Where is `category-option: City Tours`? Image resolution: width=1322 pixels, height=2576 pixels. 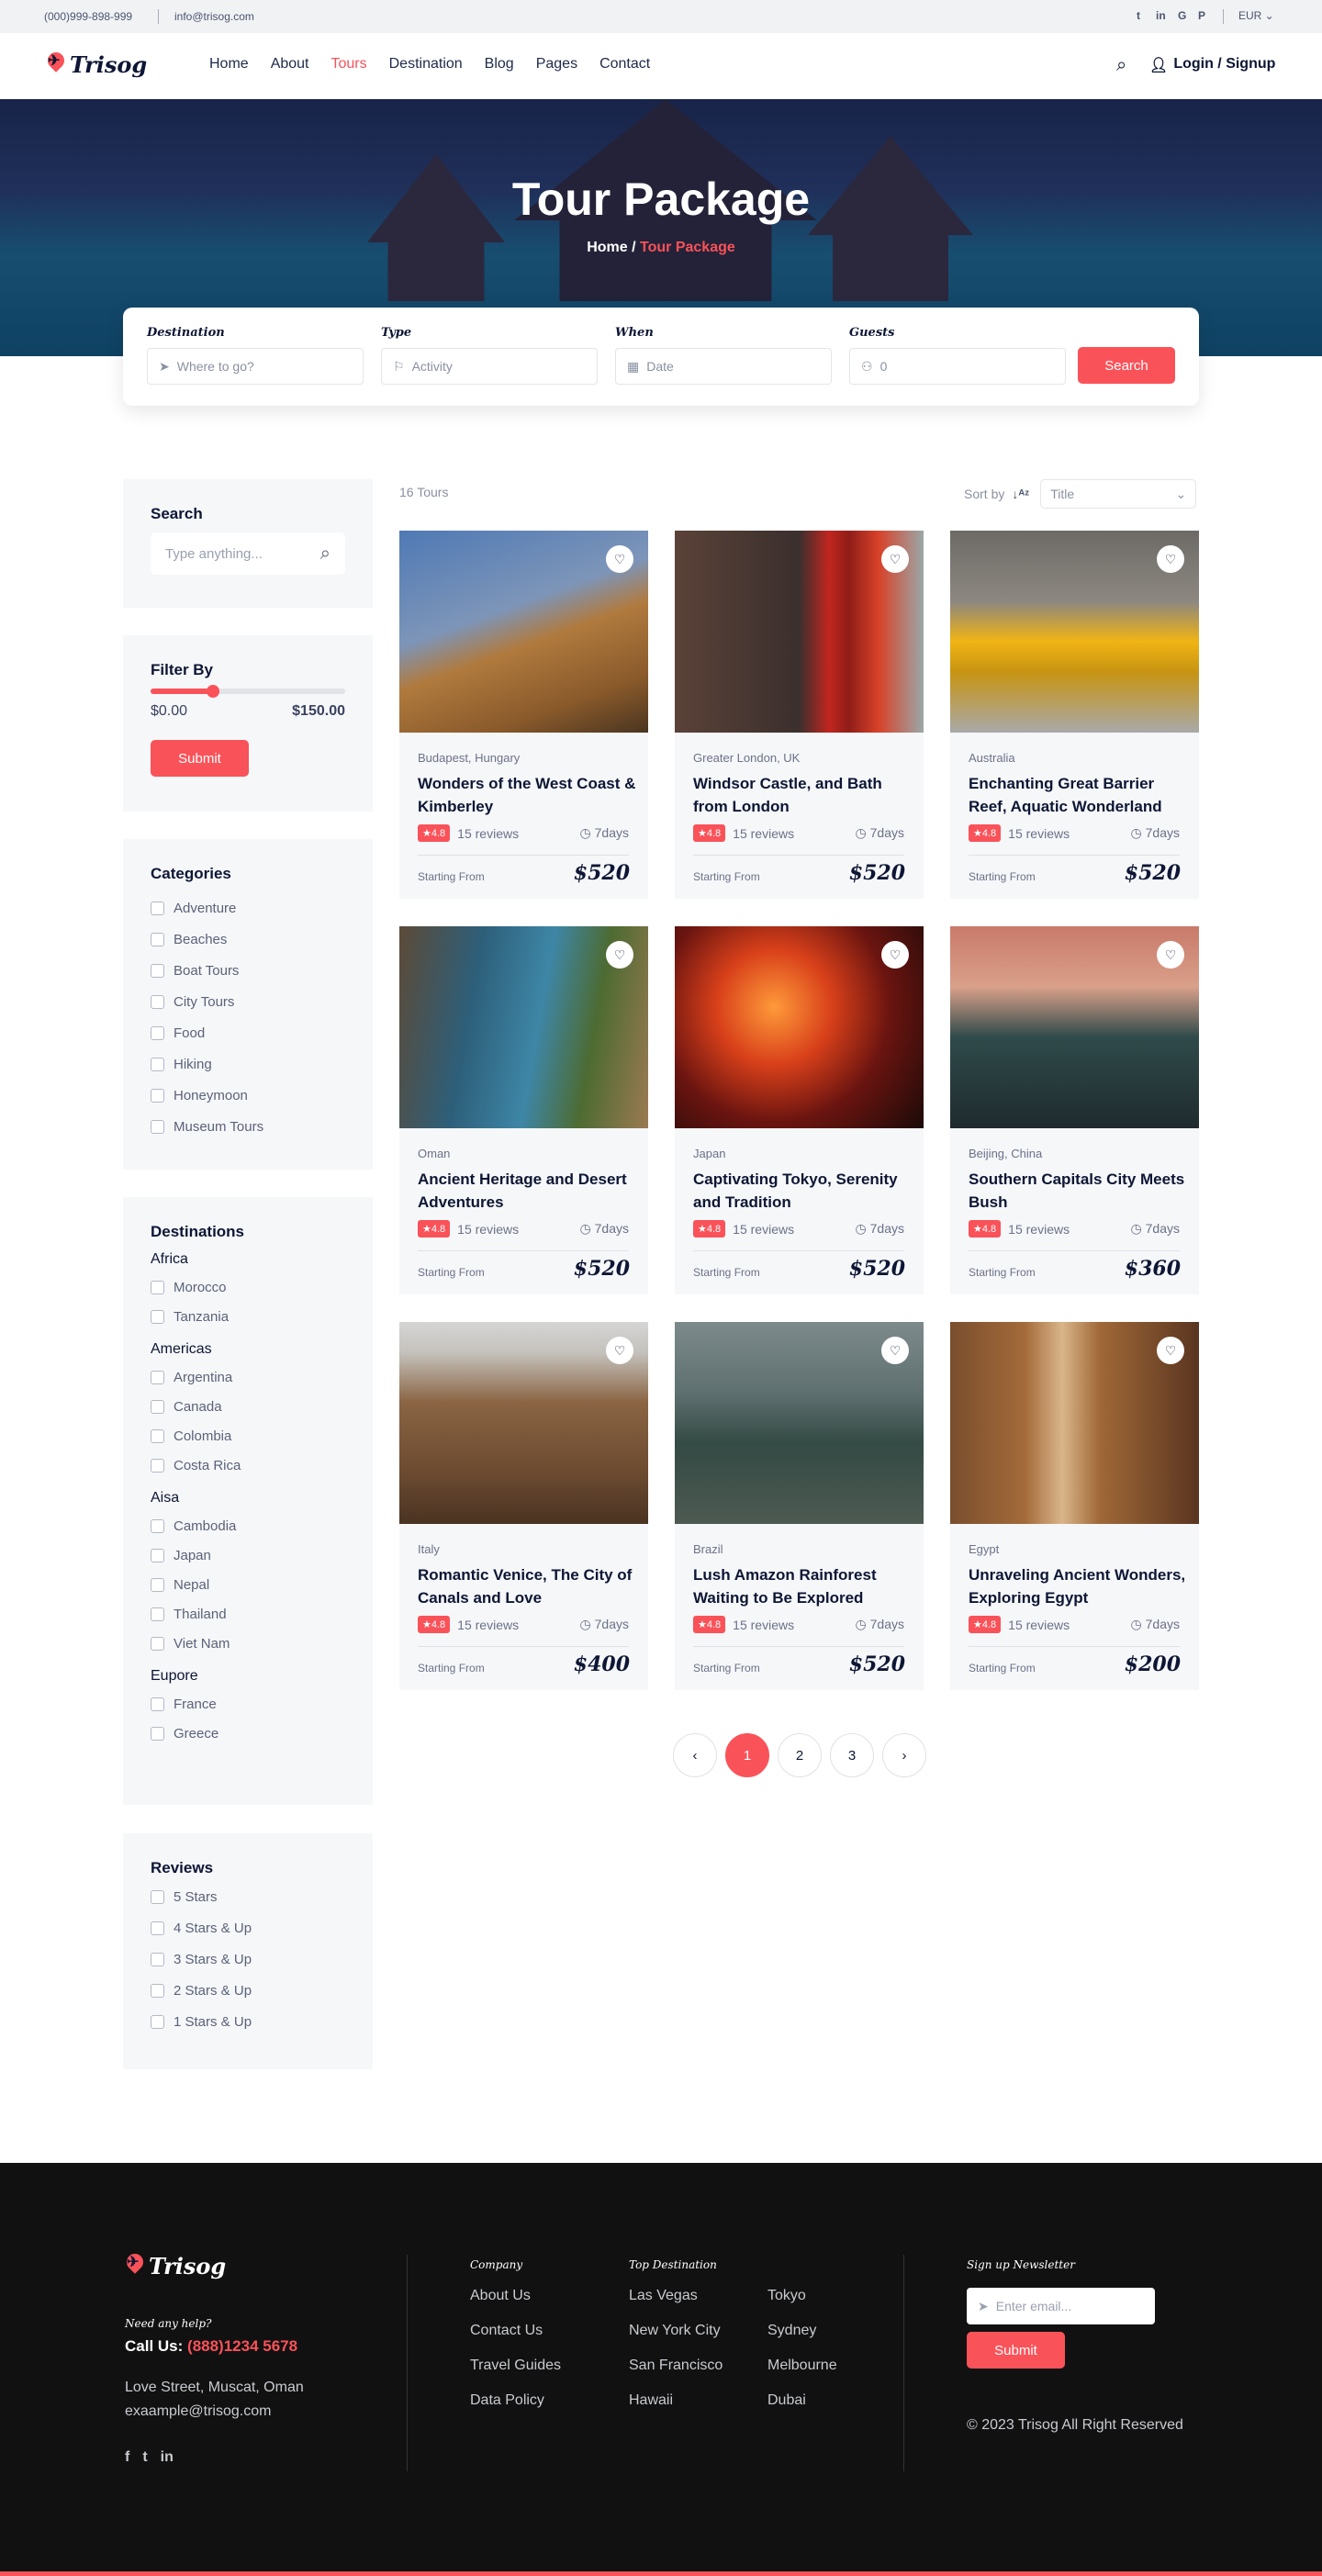
category-option: City Tours is located at coordinates (248, 1001).